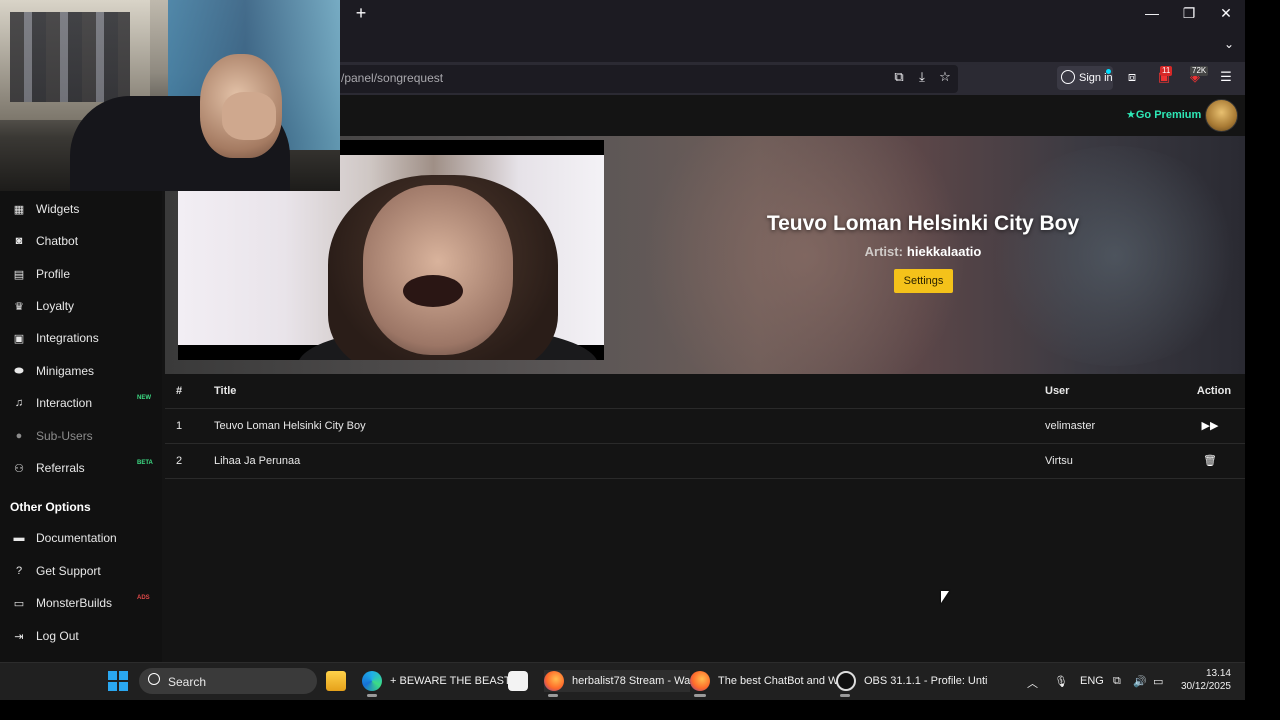 The image size is (1280, 720). I want to click on microphone-icon: 🎙, so click(1061, 681).